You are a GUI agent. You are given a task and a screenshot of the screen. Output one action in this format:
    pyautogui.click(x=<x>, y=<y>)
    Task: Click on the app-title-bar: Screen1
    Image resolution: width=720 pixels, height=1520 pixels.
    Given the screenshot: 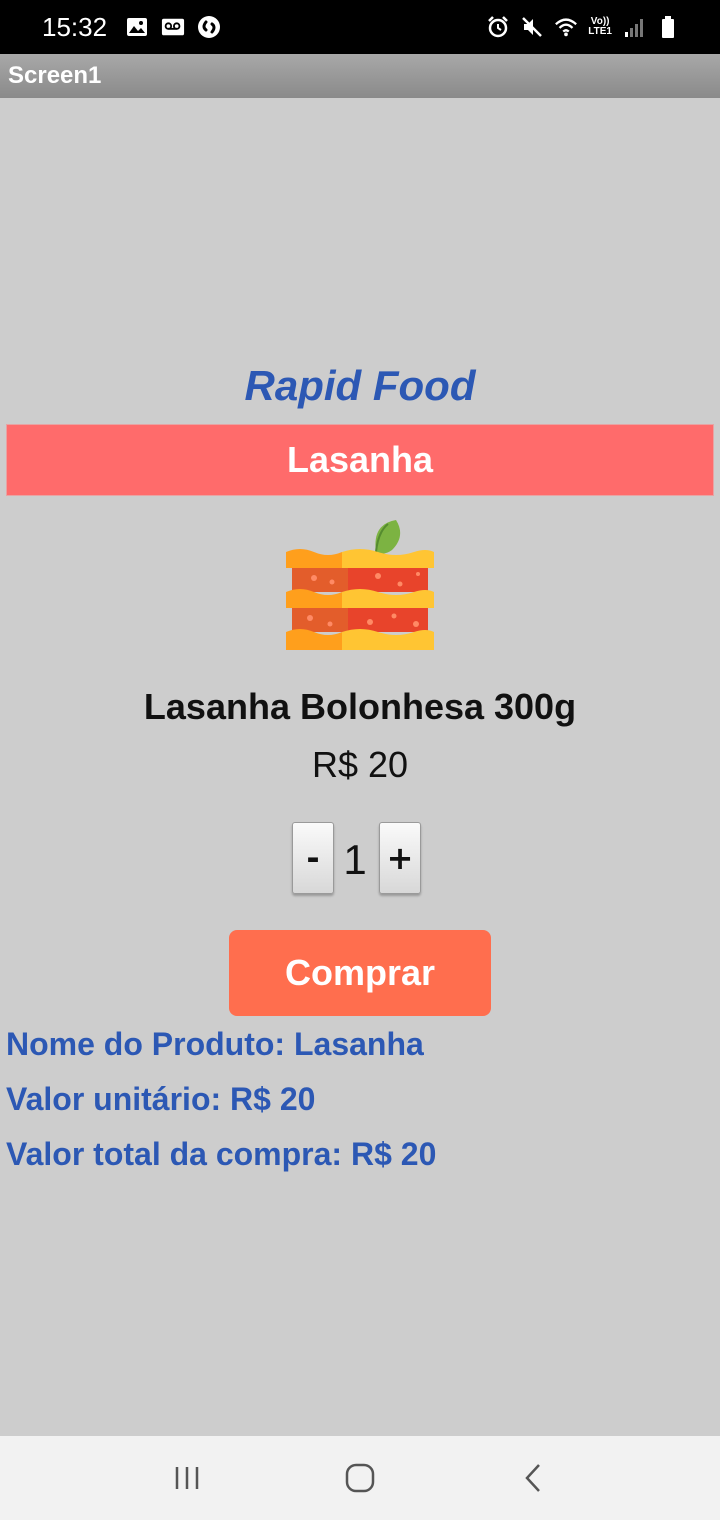 What is the action you would take?
    pyautogui.click(x=360, y=76)
    